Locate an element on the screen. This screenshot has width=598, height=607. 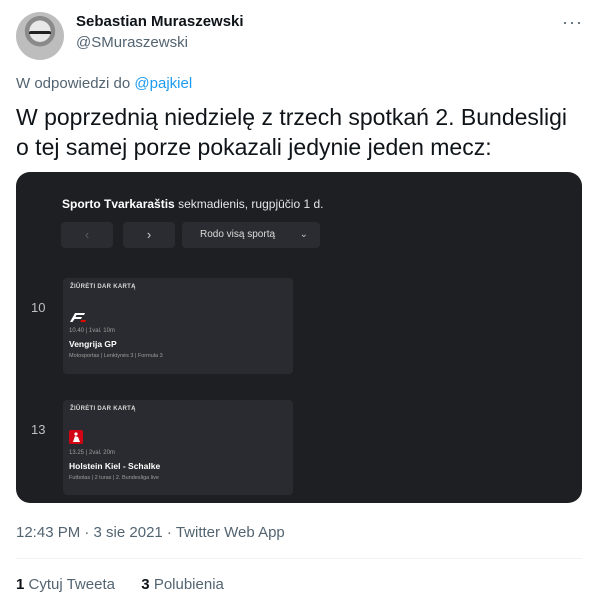
likes-label: Polubienia is located at coordinates (188, 584).